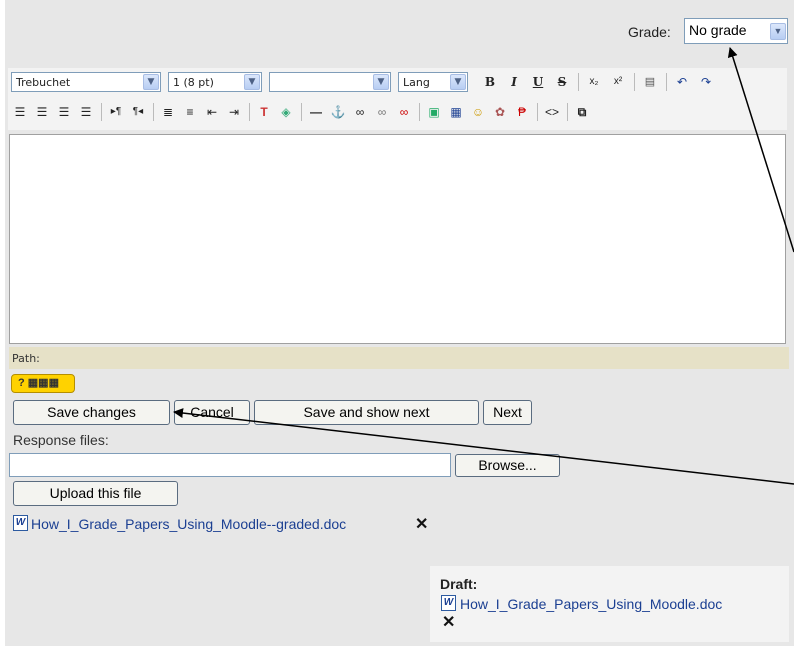  What do you see at coordinates (483, 446) in the screenshot?
I see `annotation-arrow-save` at bounding box center [483, 446].